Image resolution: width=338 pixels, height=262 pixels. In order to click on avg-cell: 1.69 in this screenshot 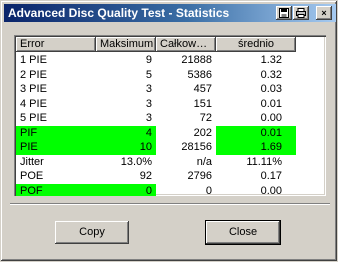, I will do `click(256, 147)`.